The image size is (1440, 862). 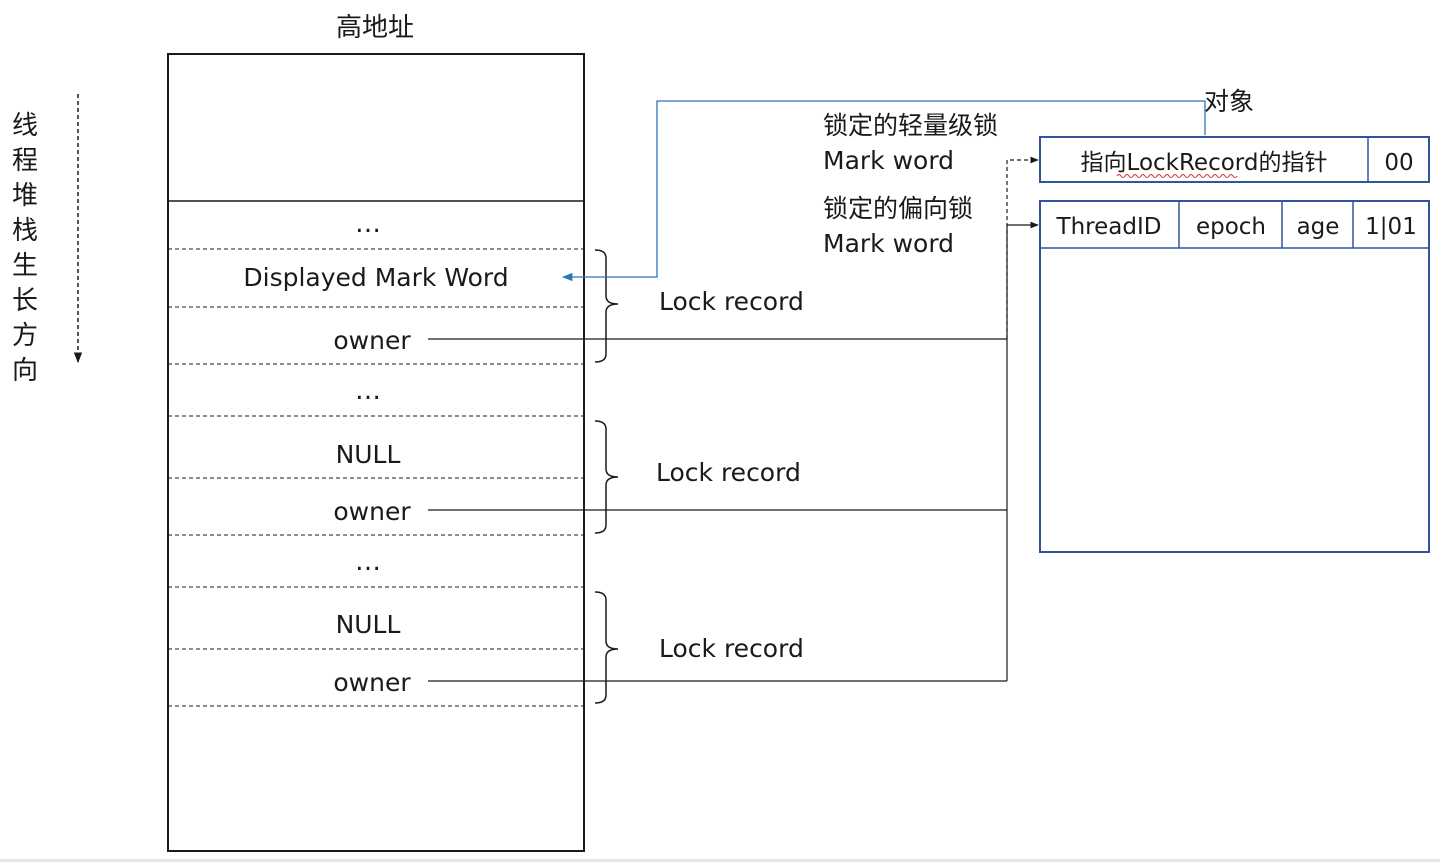 I want to click on lightweight-lock-subtitle: Mark word, so click(x=888, y=160).